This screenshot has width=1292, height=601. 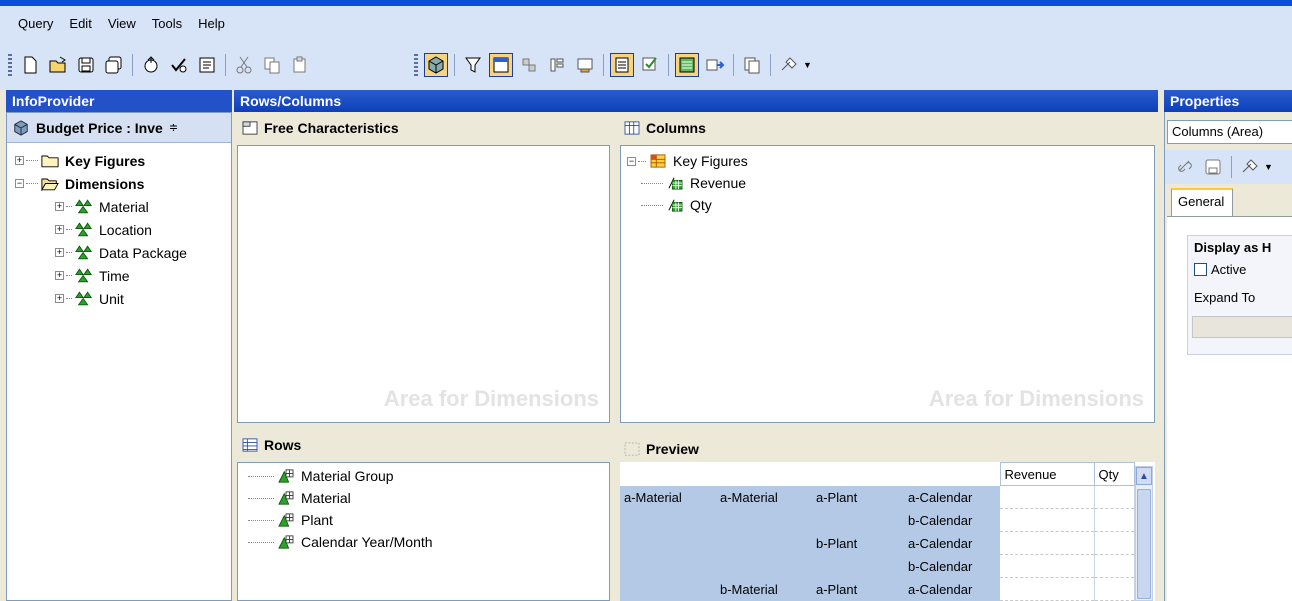 I want to click on where-used-icon, so click(x=715, y=65).